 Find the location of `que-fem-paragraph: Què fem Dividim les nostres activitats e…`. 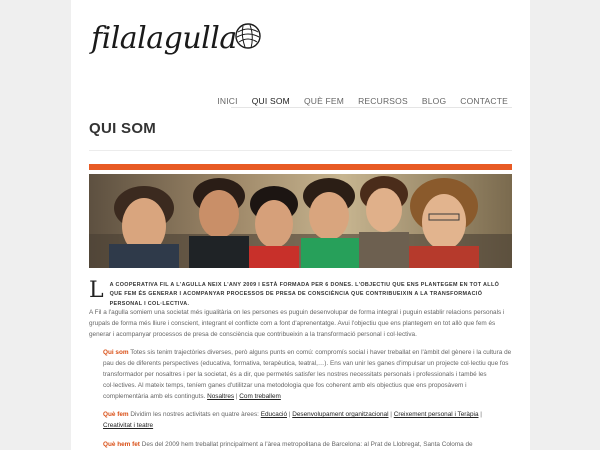

que-fem-paragraph: Què fem Dividim les nostres activitats e… is located at coordinates (307, 421).